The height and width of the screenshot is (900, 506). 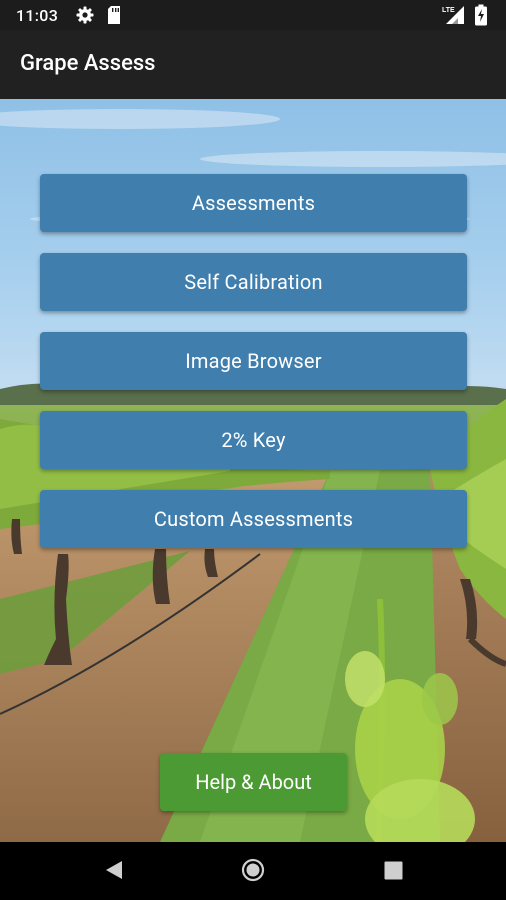 What do you see at coordinates (114, 17) in the screenshot?
I see `sd-card-icon` at bounding box center [114, 17].